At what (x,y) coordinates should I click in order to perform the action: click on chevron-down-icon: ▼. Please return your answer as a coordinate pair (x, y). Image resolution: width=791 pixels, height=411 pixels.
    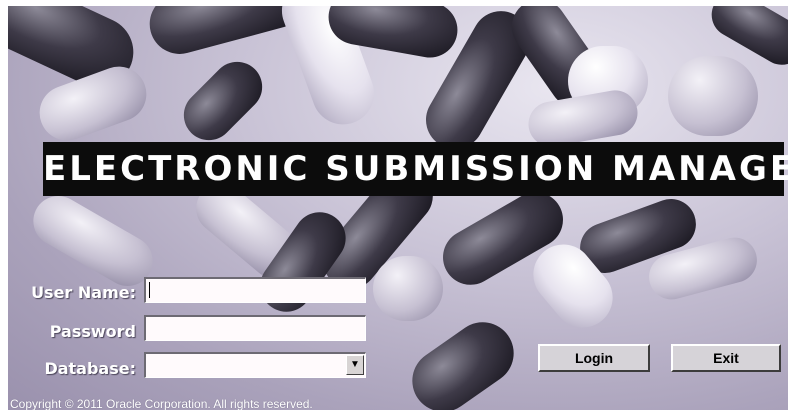
    Looking at the image, I should click on (355, 364).